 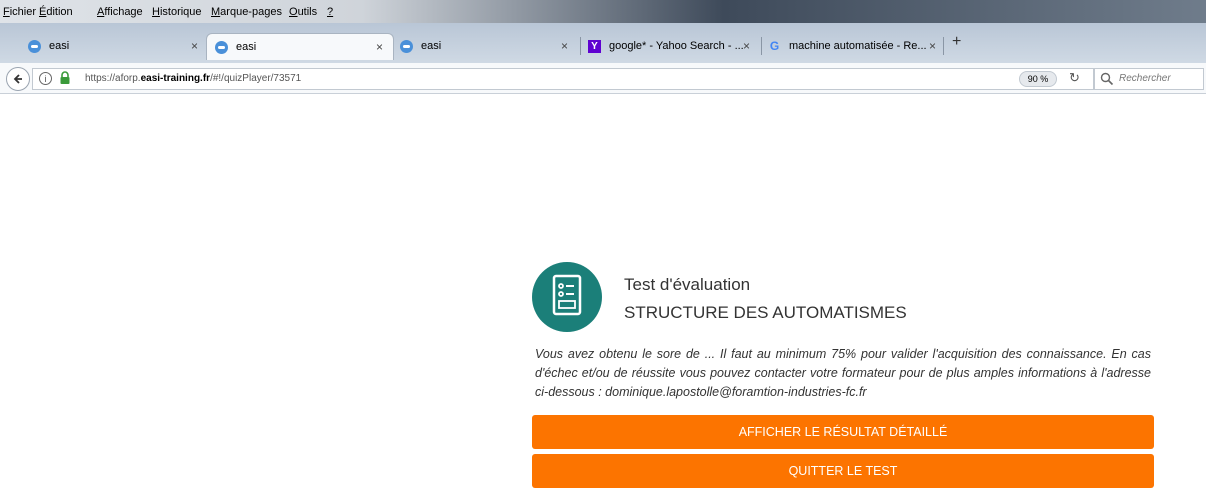 What do you see at coordinates (1149, 79) in the screenshot?
I see `search-input: Rechercher` at bounding box center [1149, 79].